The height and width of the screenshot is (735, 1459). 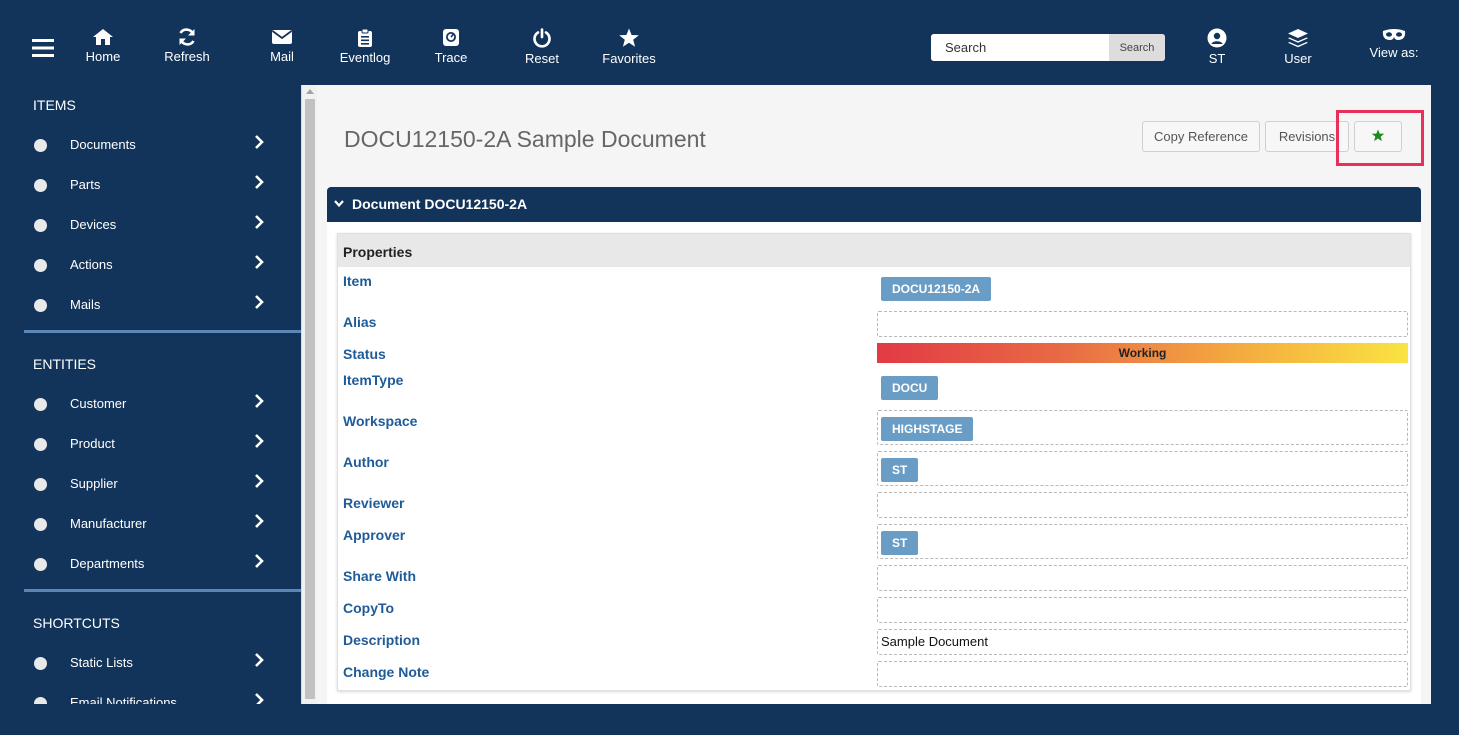 I want to click on section-title-entities: ENTITIES, so click(x=65, y=364).